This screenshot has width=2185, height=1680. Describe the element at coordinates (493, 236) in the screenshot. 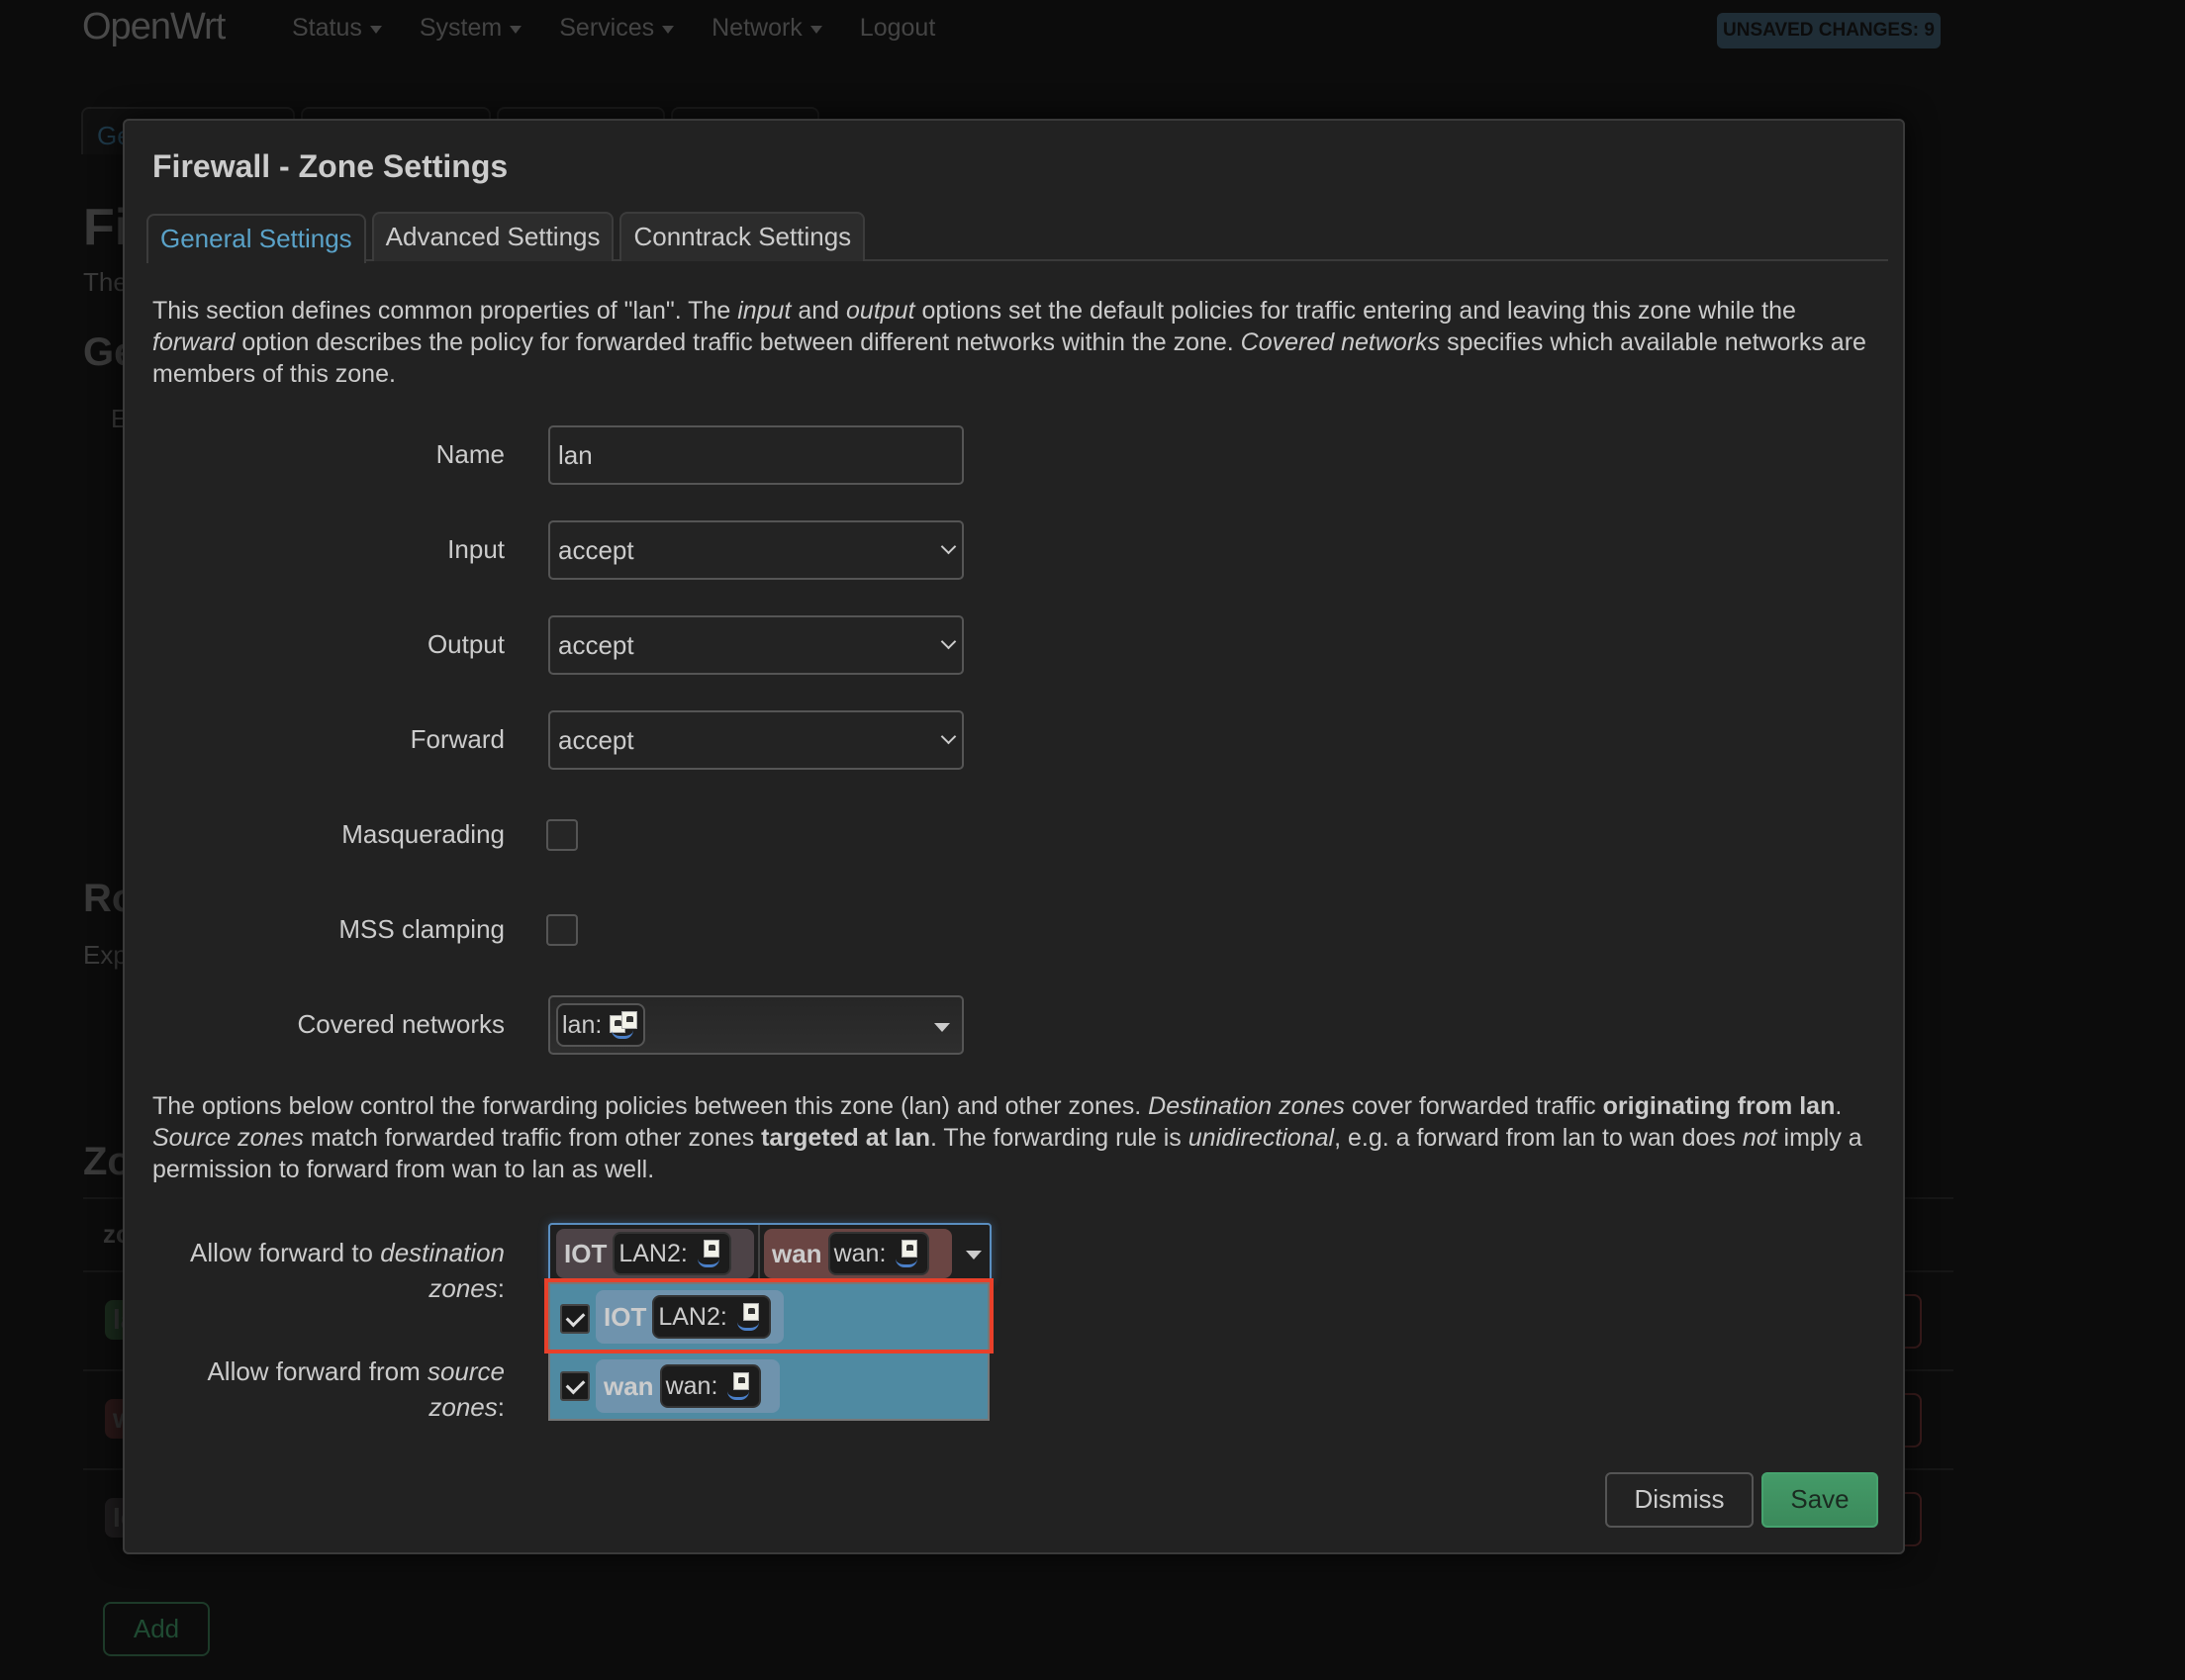

I see `tab-advanced-settings: Advanced Settings` at that location.